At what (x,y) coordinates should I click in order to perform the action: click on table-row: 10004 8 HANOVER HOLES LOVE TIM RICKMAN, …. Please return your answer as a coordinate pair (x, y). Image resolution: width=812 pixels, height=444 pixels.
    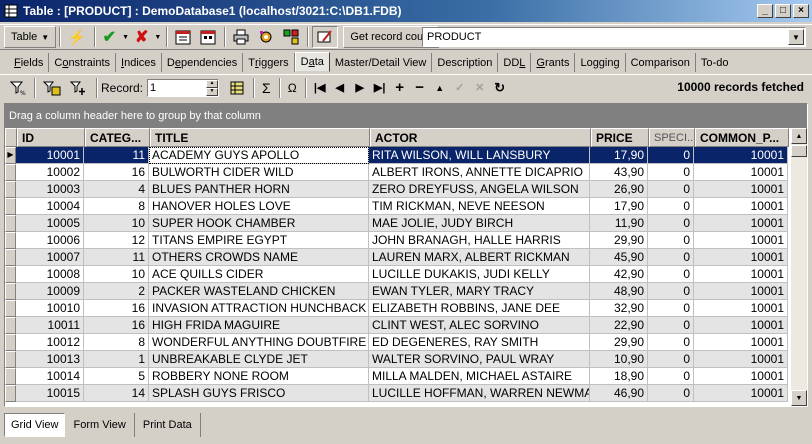
    Looking at the image, I should click on (398, 206).